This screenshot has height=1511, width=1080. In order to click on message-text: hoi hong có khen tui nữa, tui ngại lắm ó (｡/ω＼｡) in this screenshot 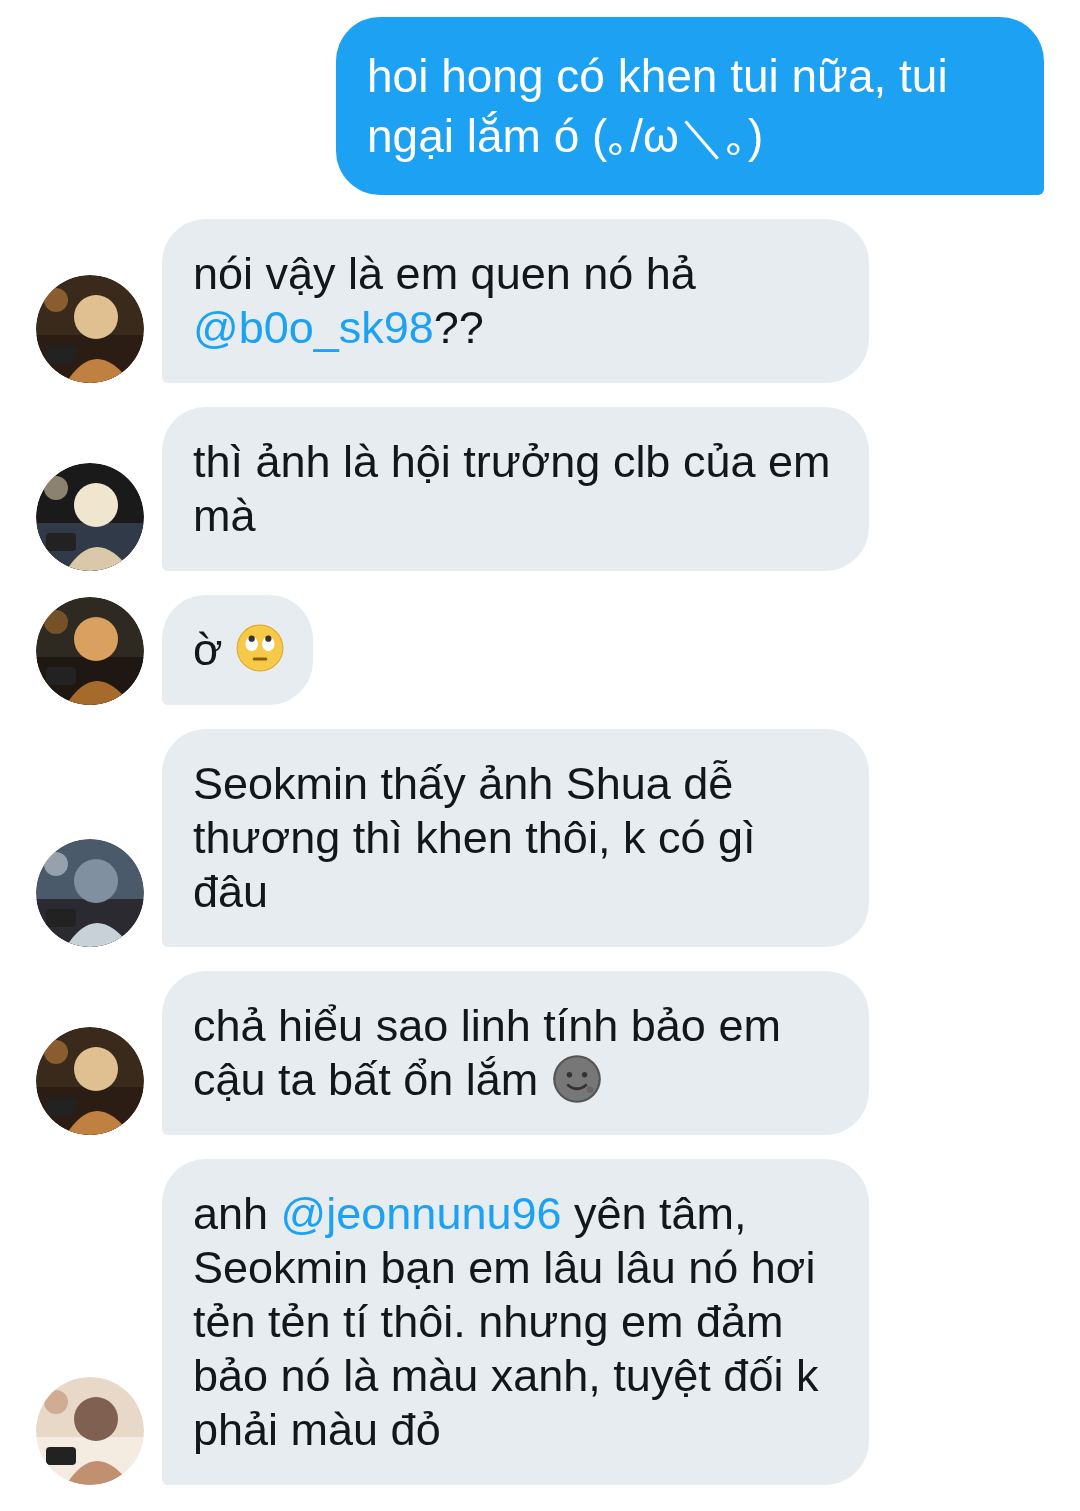, I will do `click(658, 106)`.